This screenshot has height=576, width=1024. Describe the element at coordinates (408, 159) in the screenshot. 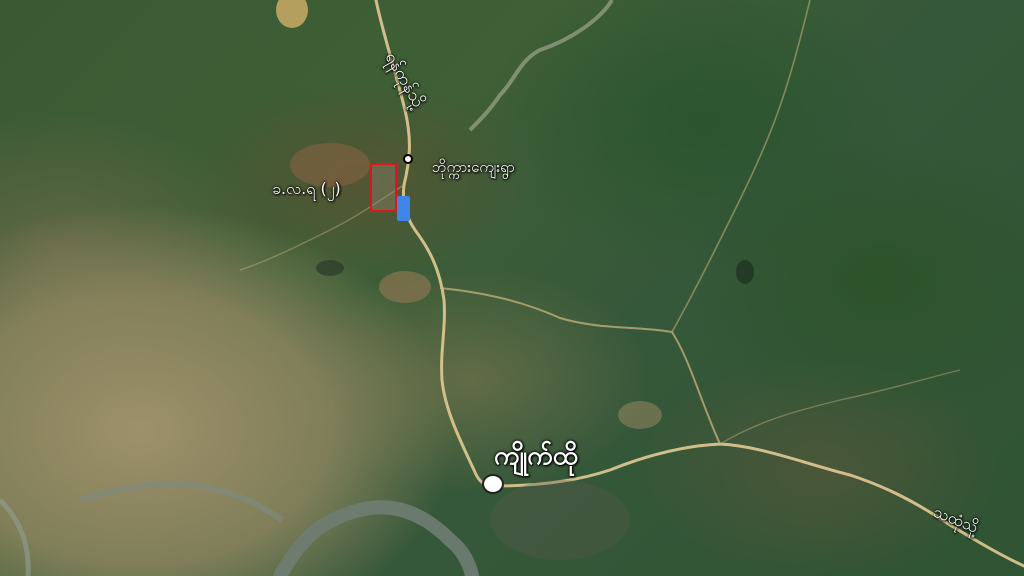

I see `village-dot-icon` at that location.